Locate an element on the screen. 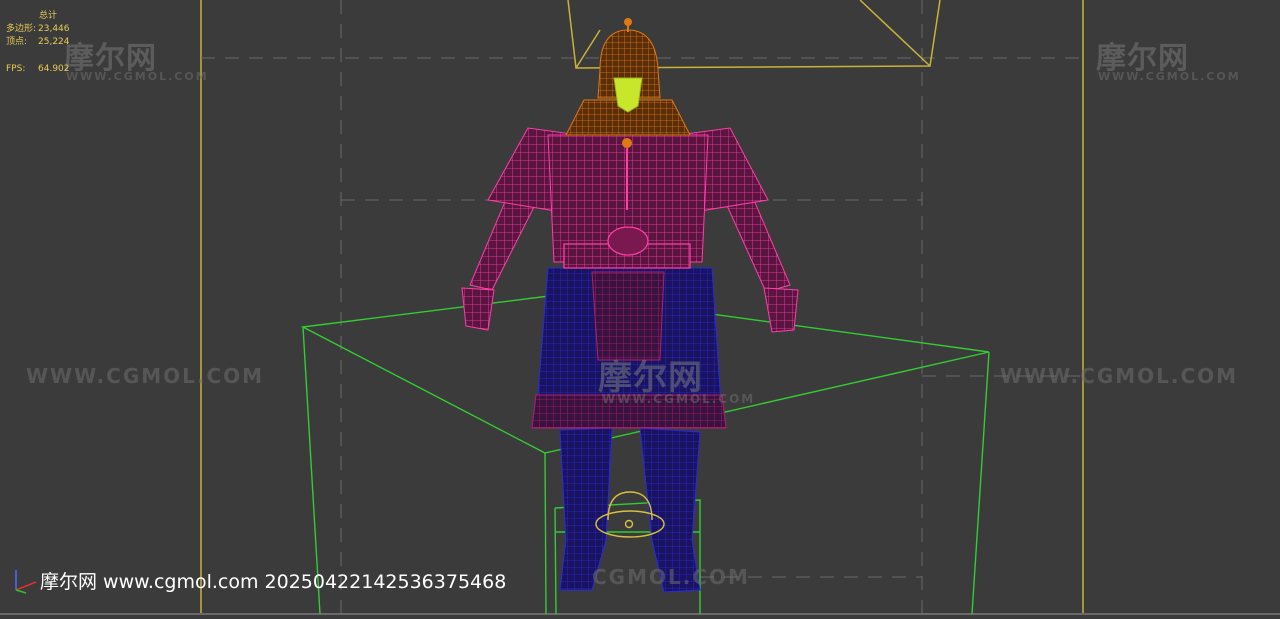  footer-caption: 摩尔网 www.cgmol.com 20250422142536375468 is located at coordinates (273, 582).